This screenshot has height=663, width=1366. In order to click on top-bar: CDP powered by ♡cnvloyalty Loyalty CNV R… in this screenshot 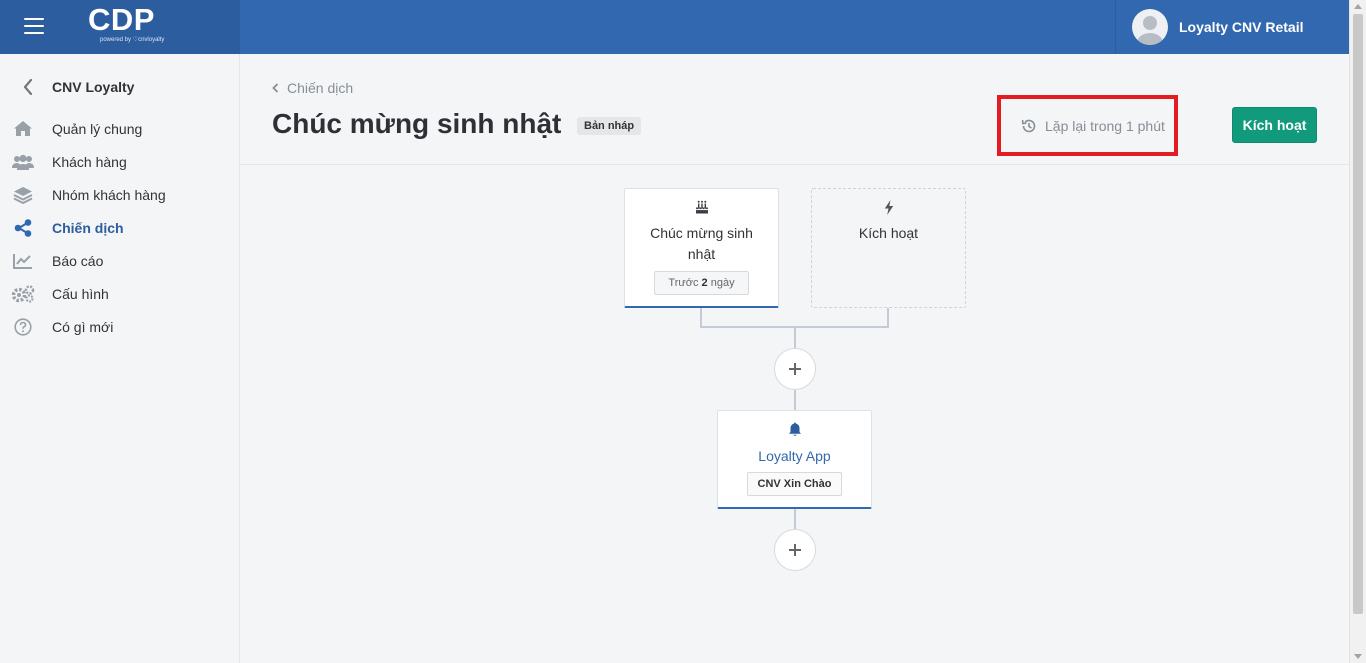, I will do `click(674, 27)`.